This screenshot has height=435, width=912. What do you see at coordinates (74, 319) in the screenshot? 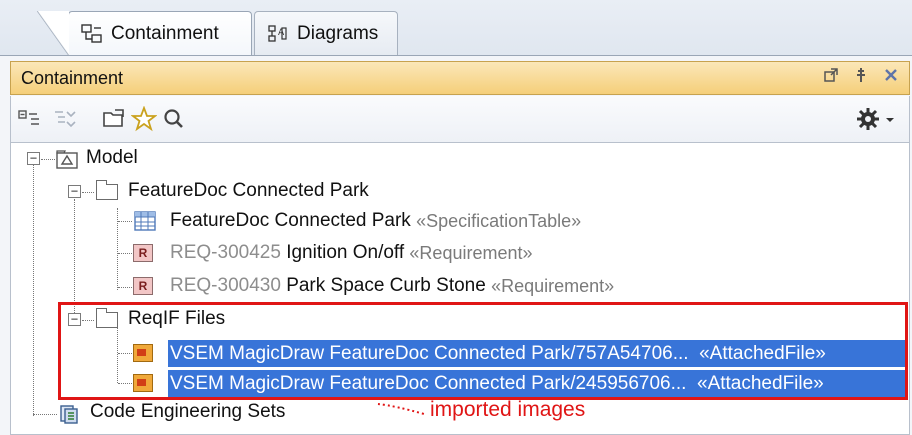
I see `collapse-toggle-reqif: −` at bounding box center [74, 319].